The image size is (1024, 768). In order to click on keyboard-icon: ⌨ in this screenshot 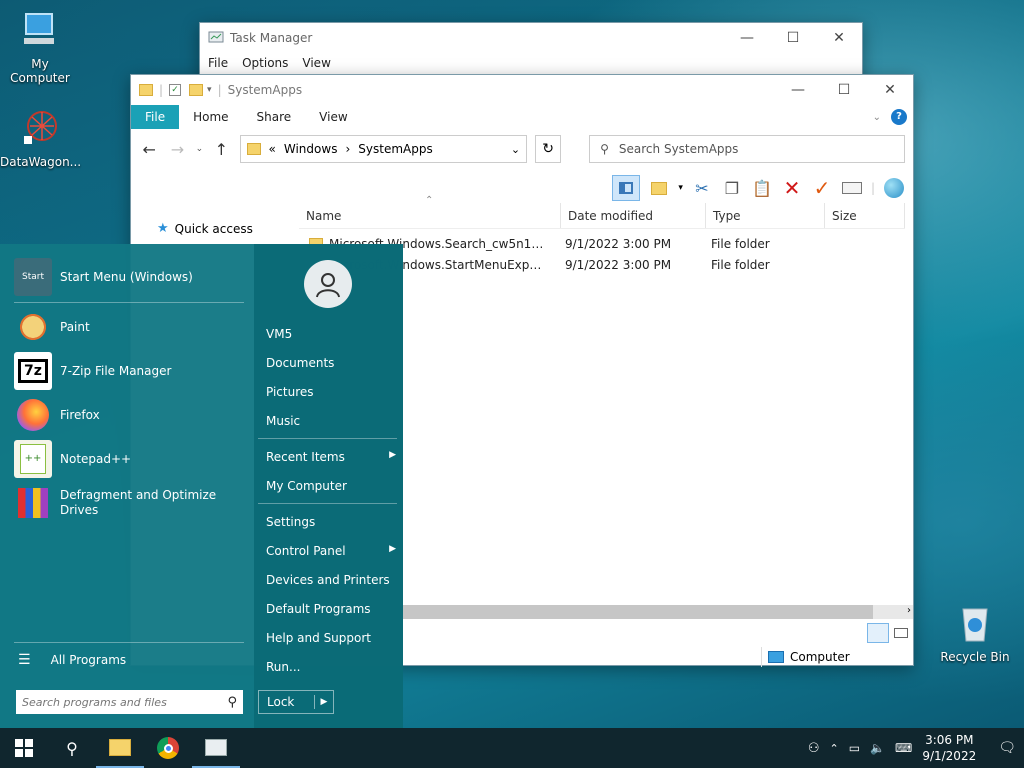, I will do `click(903, 748)`.